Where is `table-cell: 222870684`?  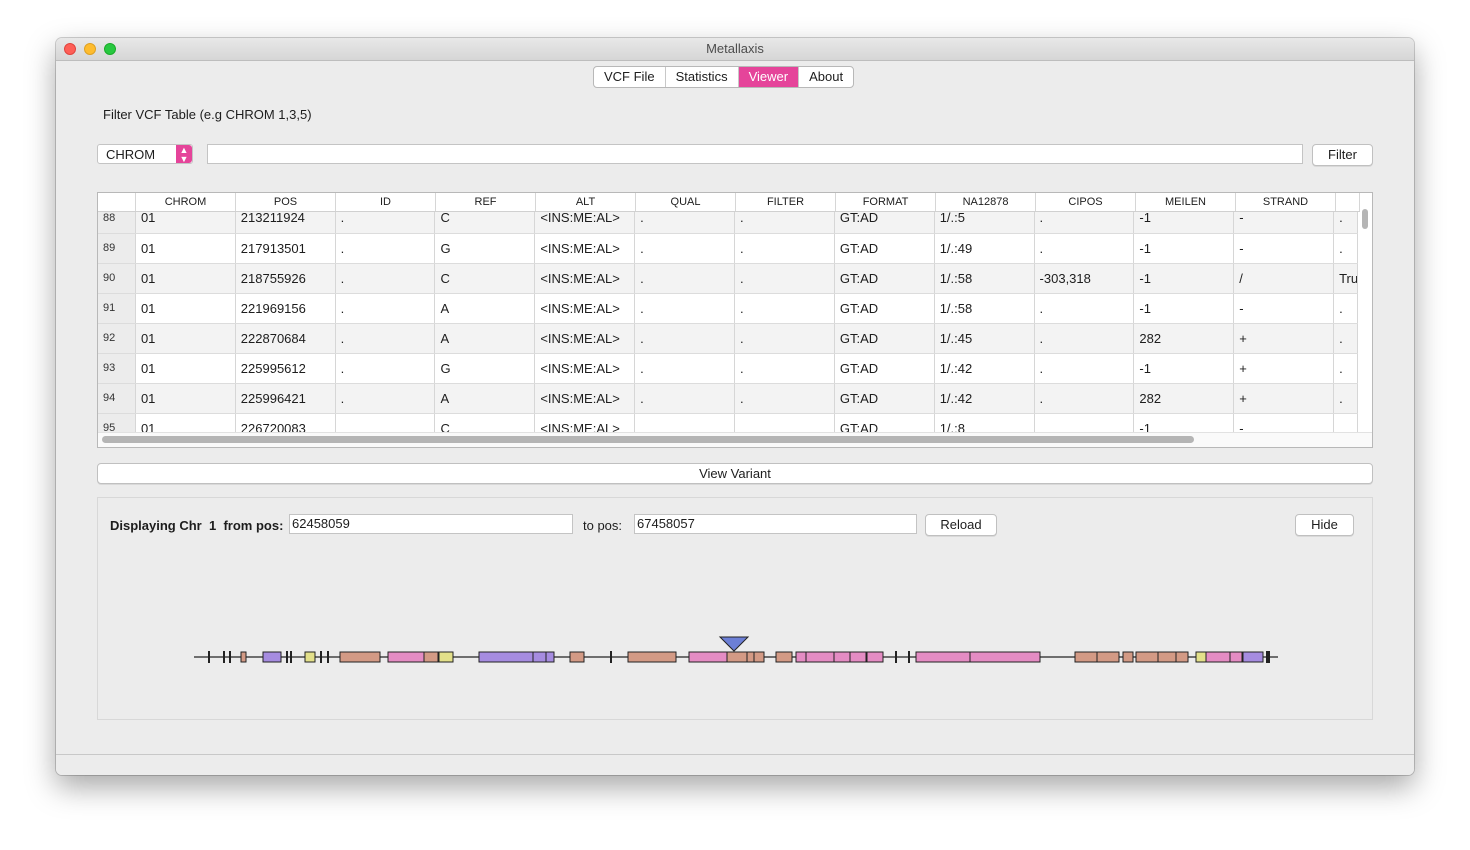
table-cell: 222870684 is located at coordinates (286, 338).